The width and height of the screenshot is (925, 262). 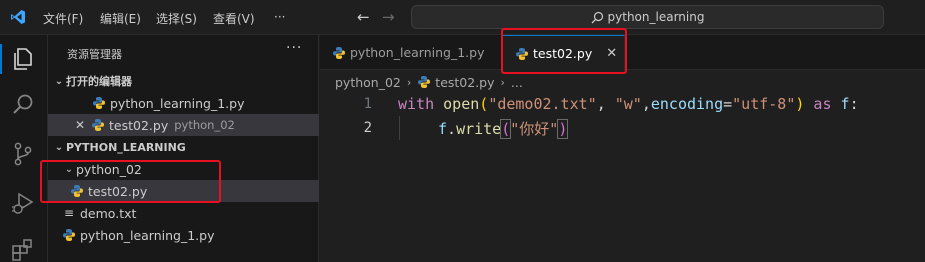 What do you see at coordinates (234, 18) in the screenshot?
I see `menu-view: 查看(V)` at bounding box center [234, 18].